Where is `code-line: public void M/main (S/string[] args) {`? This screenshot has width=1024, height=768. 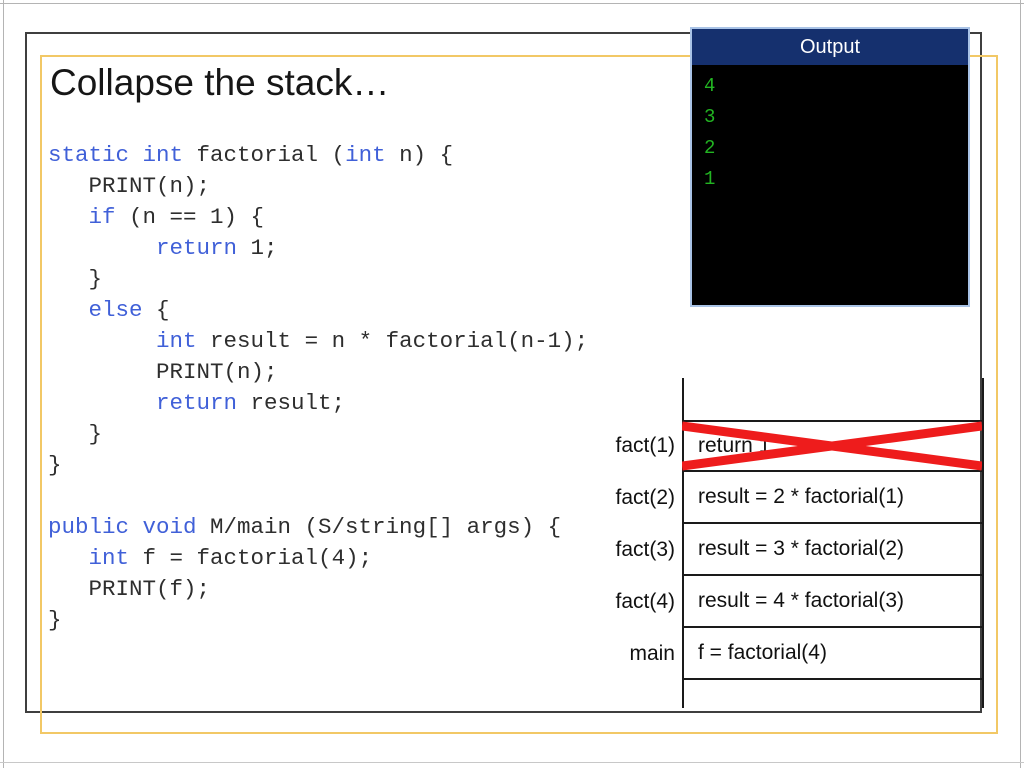 code-line: public void M/main (S/string[] args) { is located at coordinates (348, 527).